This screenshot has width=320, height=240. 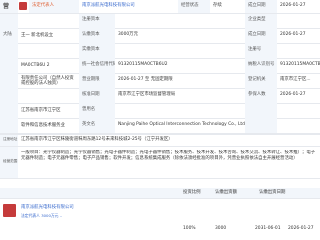 I want to click on col2-label-cell: 注册资本, so click(x=97, y=20).